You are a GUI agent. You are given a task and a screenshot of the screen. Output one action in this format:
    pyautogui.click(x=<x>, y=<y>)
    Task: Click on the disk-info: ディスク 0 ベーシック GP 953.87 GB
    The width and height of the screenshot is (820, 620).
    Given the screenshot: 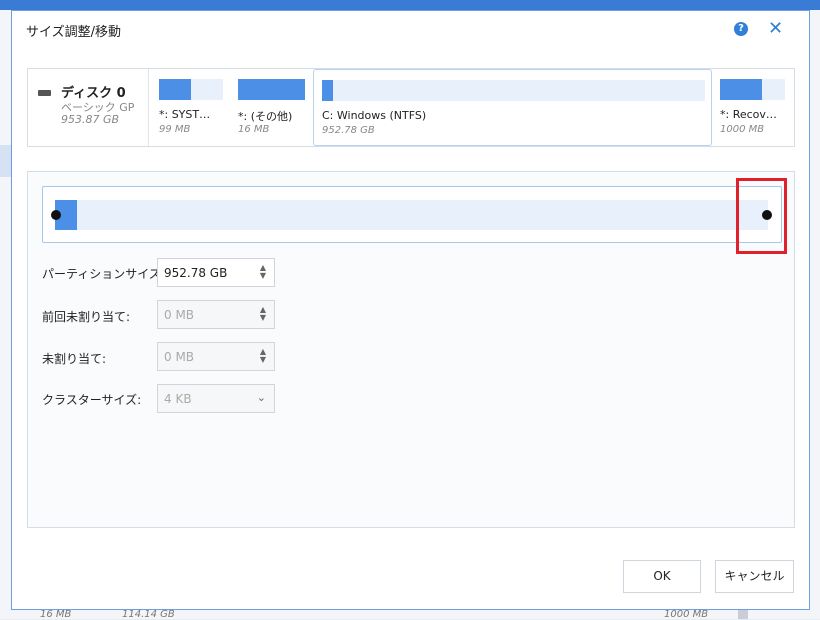 What is the action you would take?
    pyautogui.click(x=88, y=107)
    